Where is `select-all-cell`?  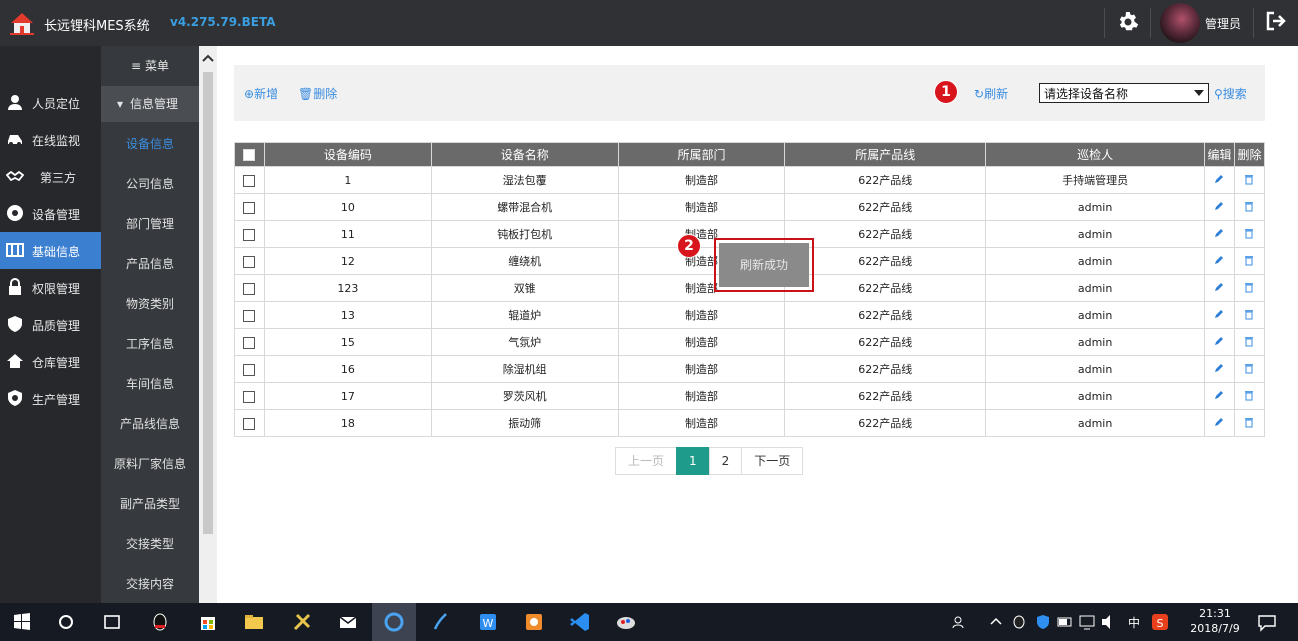
select-all-cell is located at coordinates (249, 154).